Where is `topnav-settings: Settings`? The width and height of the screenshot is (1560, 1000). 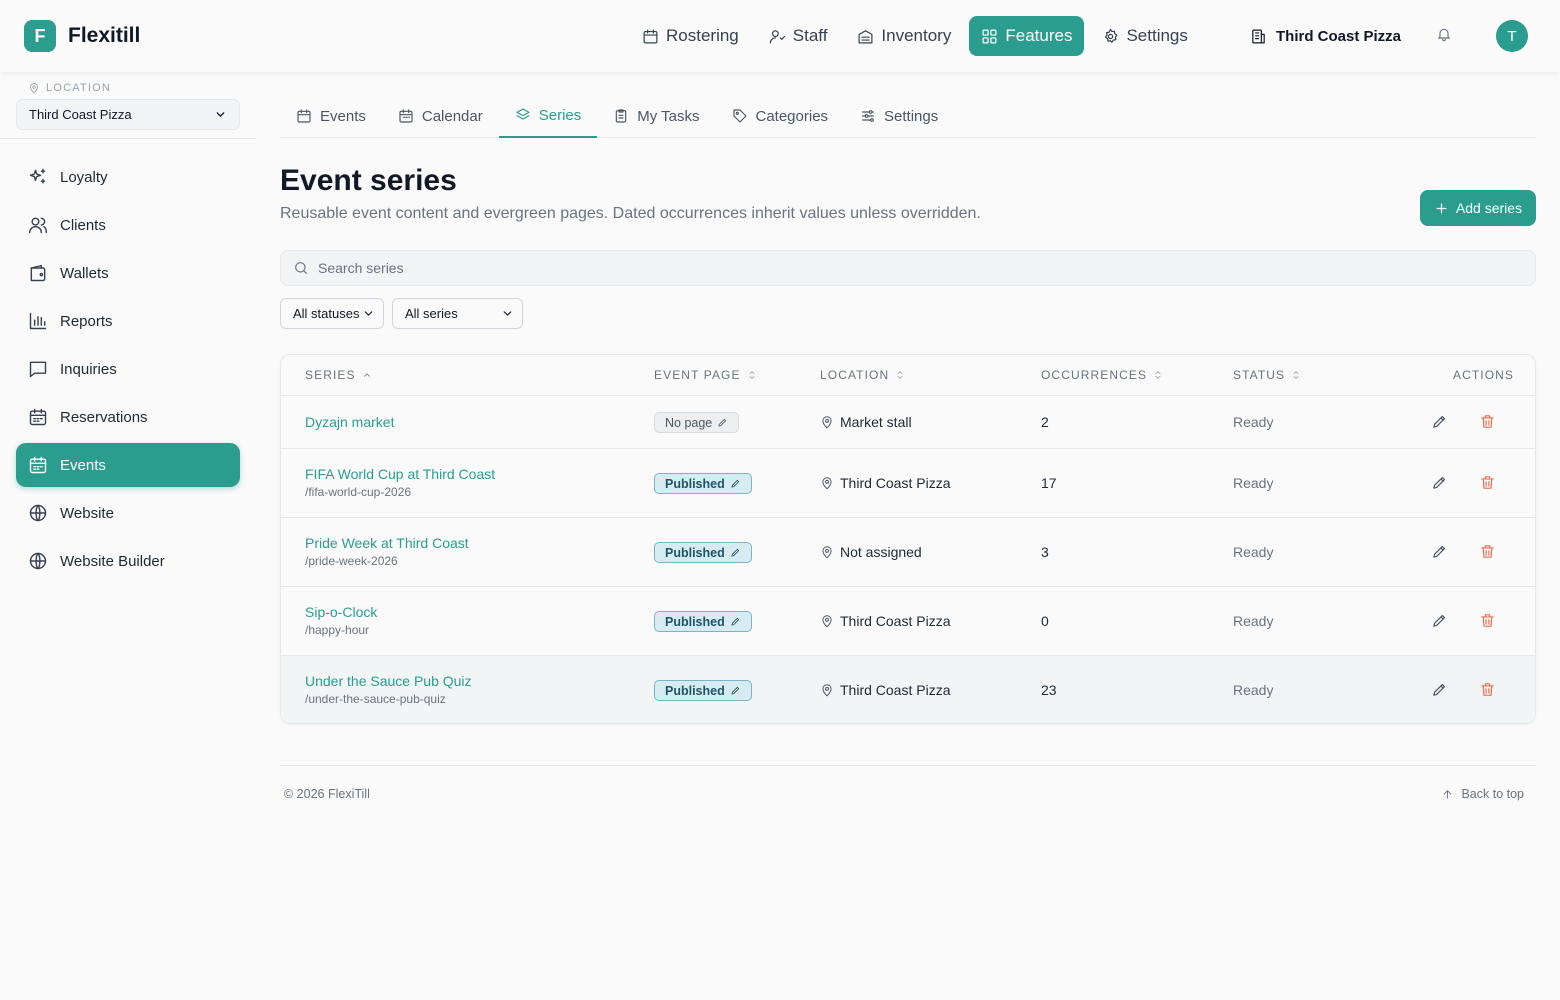
topnav-settings: Settings is located at coordinates (1144, 36).